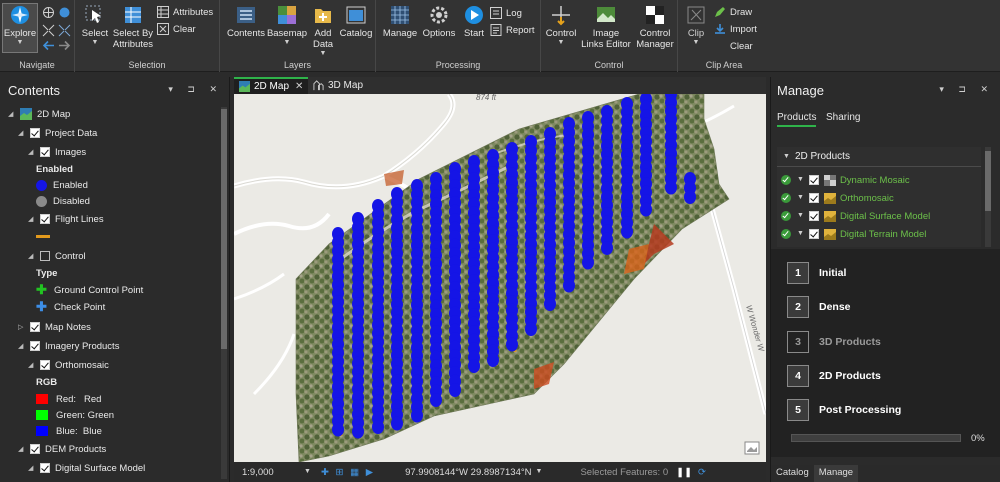  Describe the element at coordinates (879, 157) in the screenshot. I see `products-group-header: ▼ 2D Products` at that location.